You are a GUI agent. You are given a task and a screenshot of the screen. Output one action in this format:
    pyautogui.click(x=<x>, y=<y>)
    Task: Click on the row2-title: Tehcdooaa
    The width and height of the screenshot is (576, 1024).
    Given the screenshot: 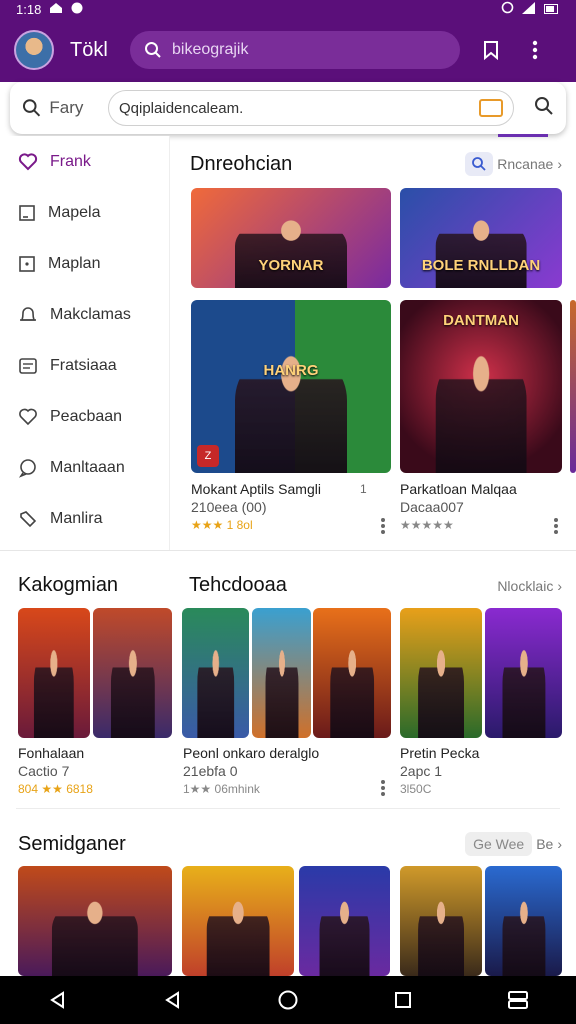 What is the action you would take?
    pyautogui.click(x=238, y=585)
    